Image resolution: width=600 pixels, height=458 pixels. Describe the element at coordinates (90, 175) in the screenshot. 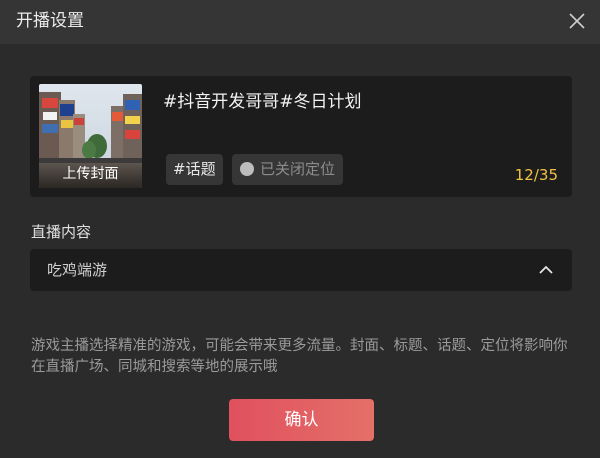

I see `upload-cover-label: 上传封面` at that location.